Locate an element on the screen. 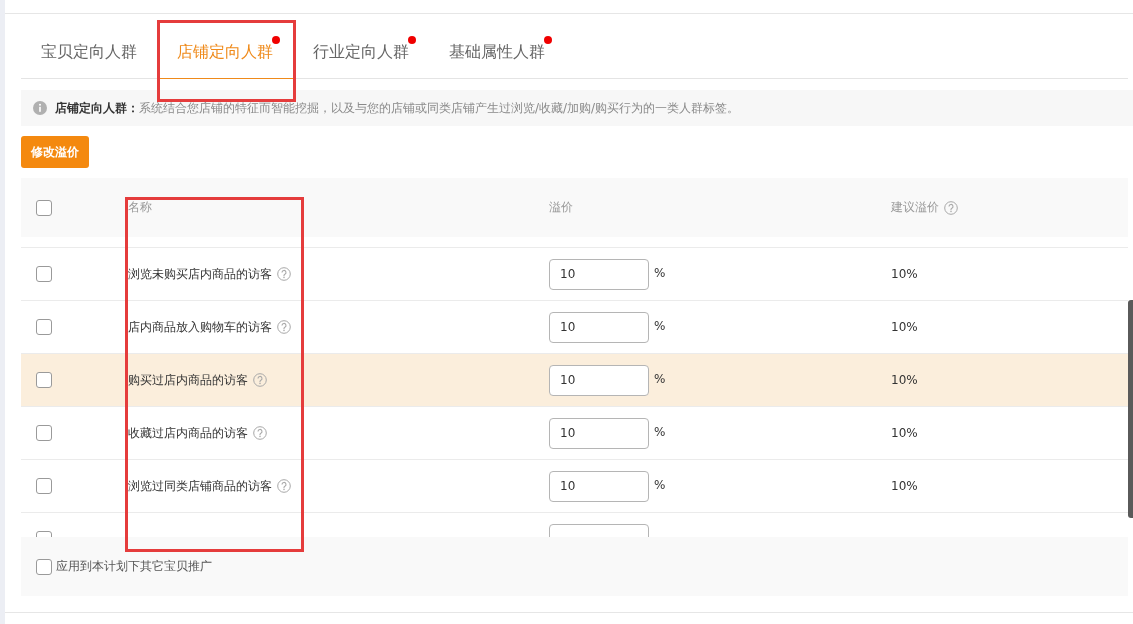 The height and width of the screenshot is (624, 1133). tab: 基础属性人群 is located at coordinates (497, 52).